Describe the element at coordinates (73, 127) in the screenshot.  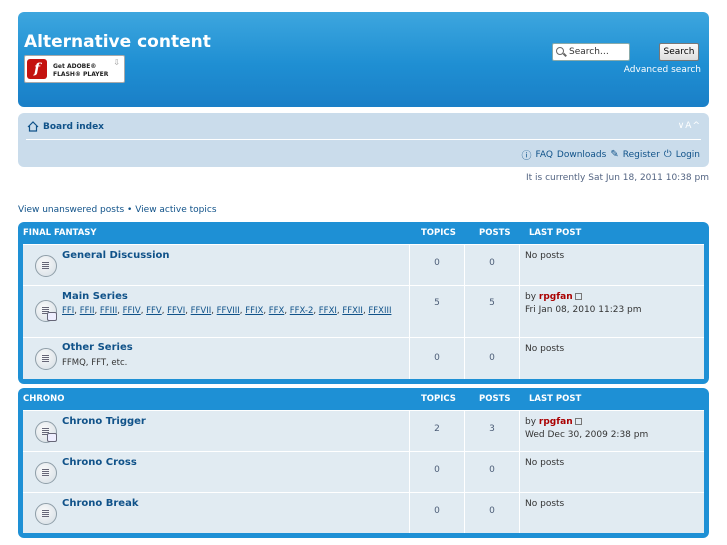
I see `board-index-link: Board index` at that location.